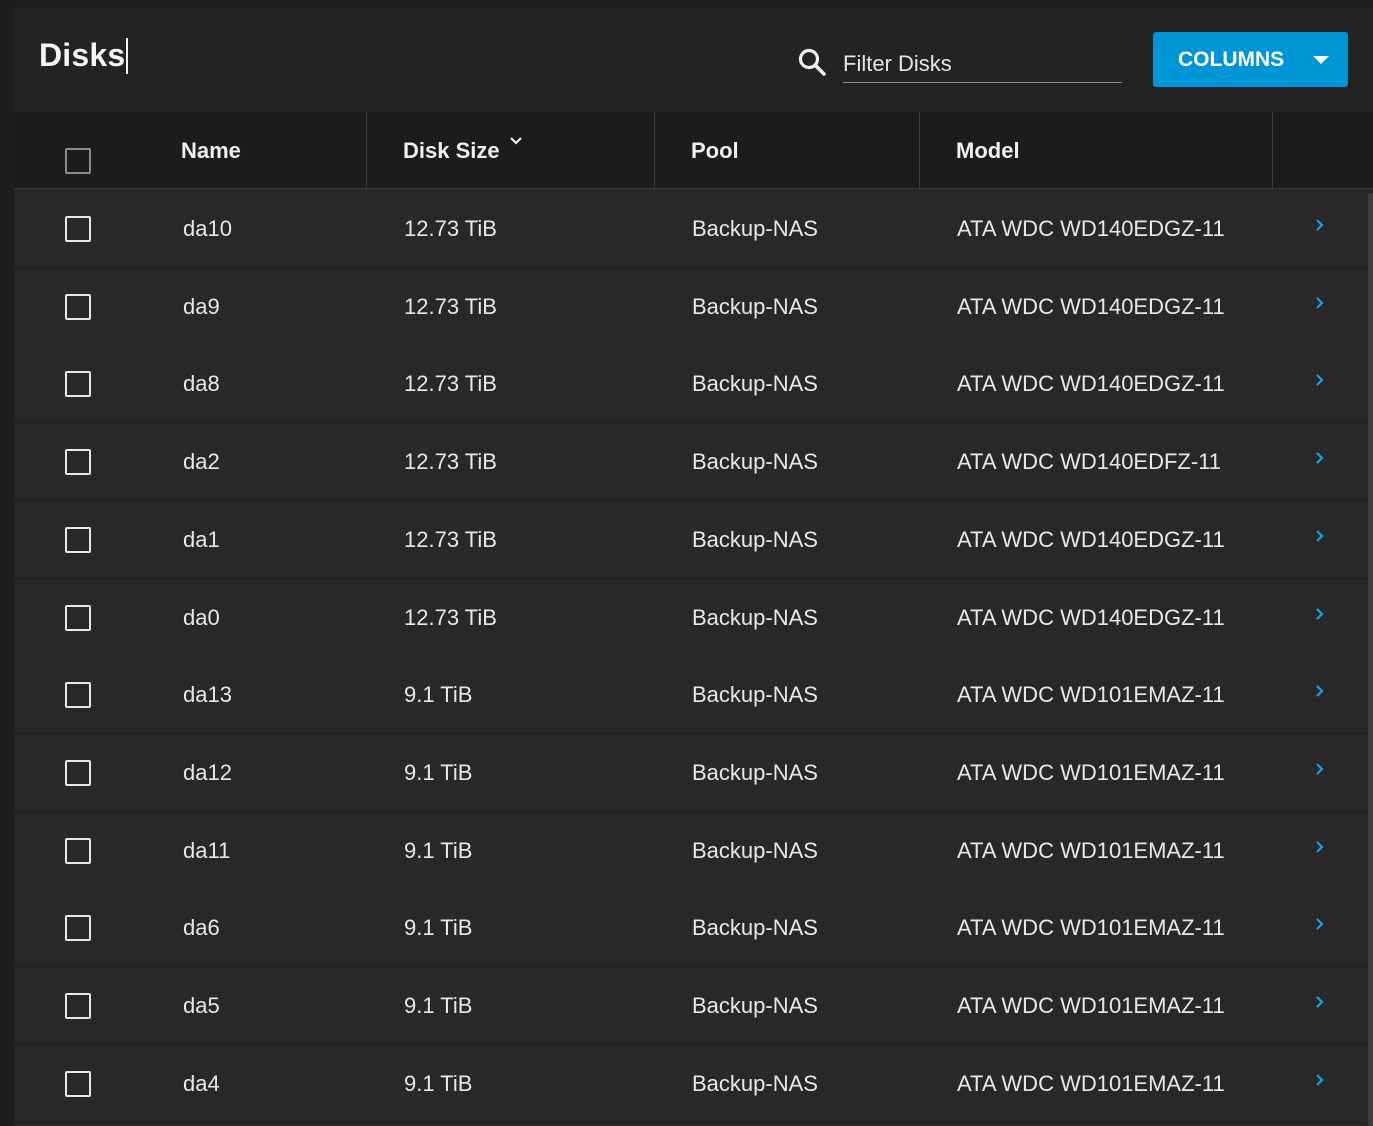 The width and height of the screenshot is (1373, 1126). Describe the element at coordinates (988, 150) in the screenshot. I see `header-model: Model` at that location.